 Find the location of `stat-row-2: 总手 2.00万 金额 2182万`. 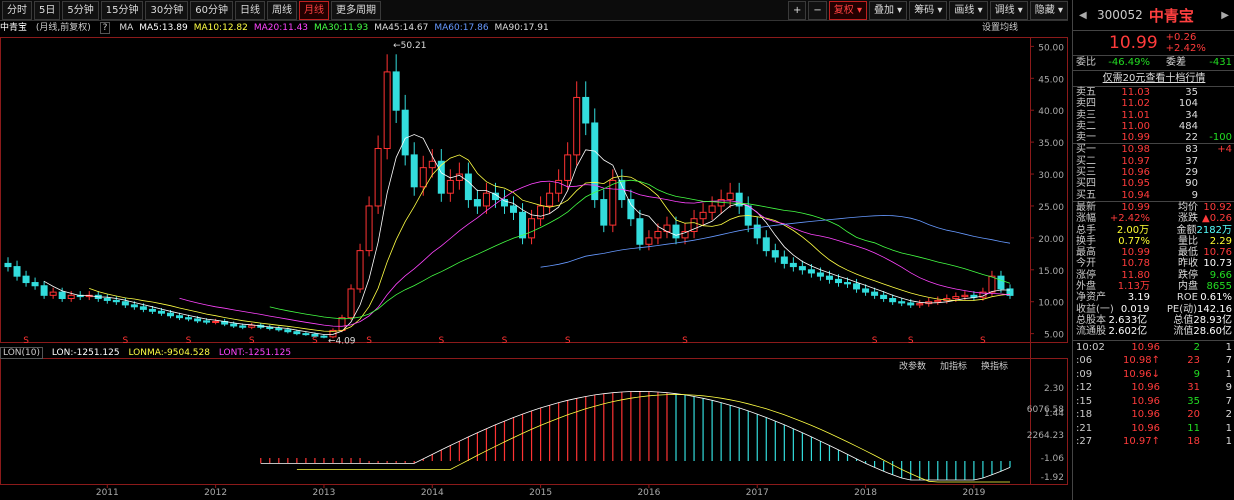

stat-row-2: 总手 2.00万 金额 2182万 is located at coordinates (1153, 230).